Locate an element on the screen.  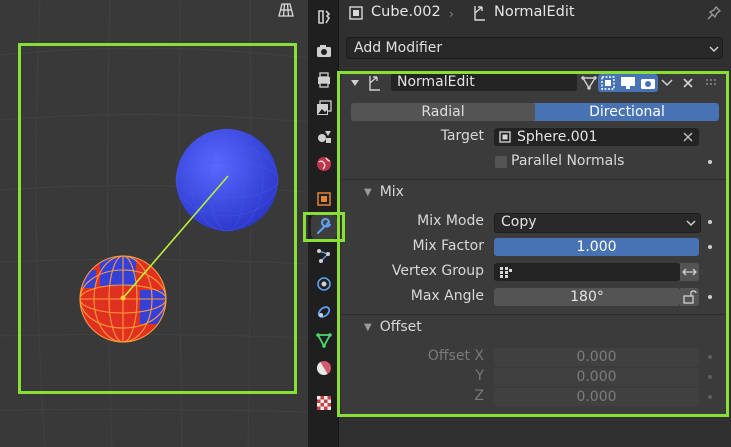
max-angle-field: 180° is located at coordinates (587, 297).